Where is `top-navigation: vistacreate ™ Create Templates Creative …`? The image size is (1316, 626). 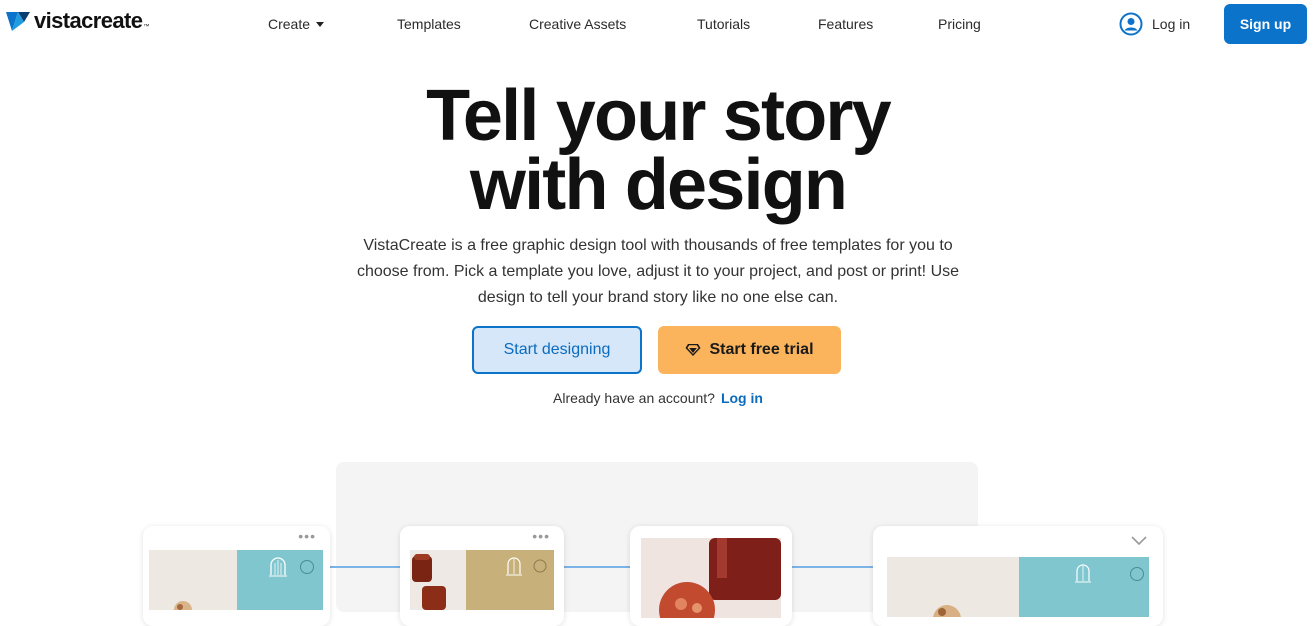 top-navigation: vistacreate ™ Create Templates Creative … is located at coordinates (658, 24).